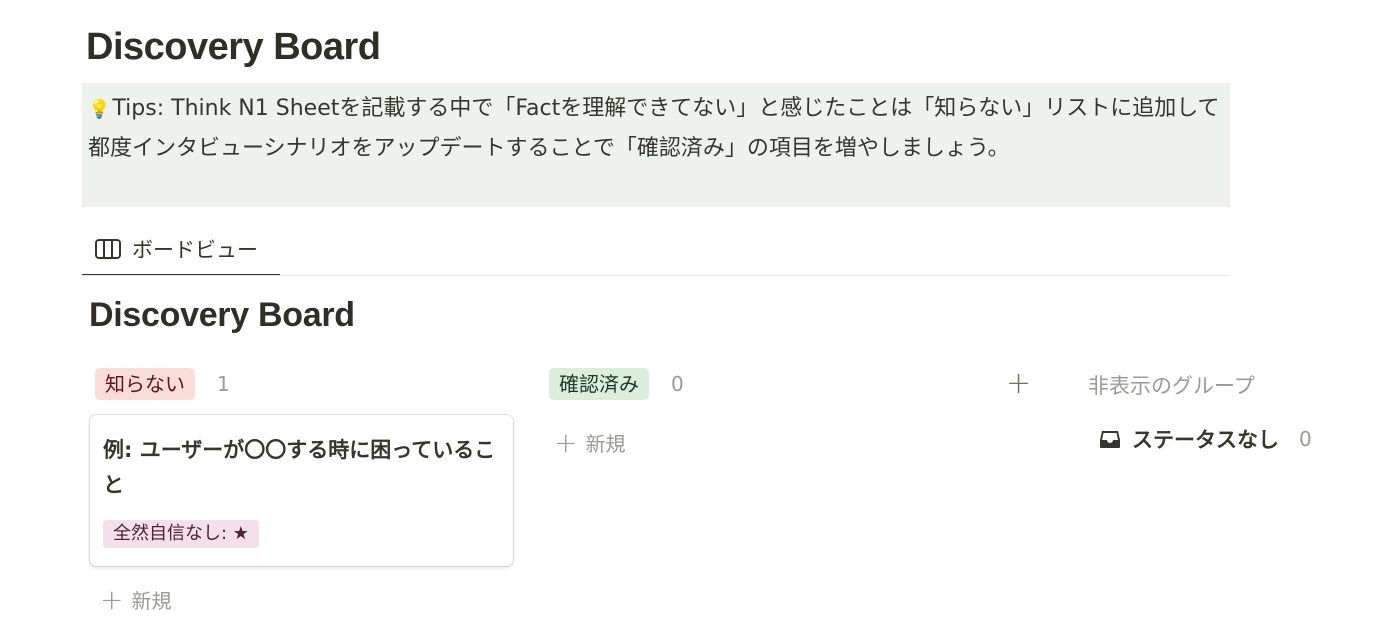 The height and width of the screenshot is (641, 1400). I want to click on column-count: 0, so click(677, 384).